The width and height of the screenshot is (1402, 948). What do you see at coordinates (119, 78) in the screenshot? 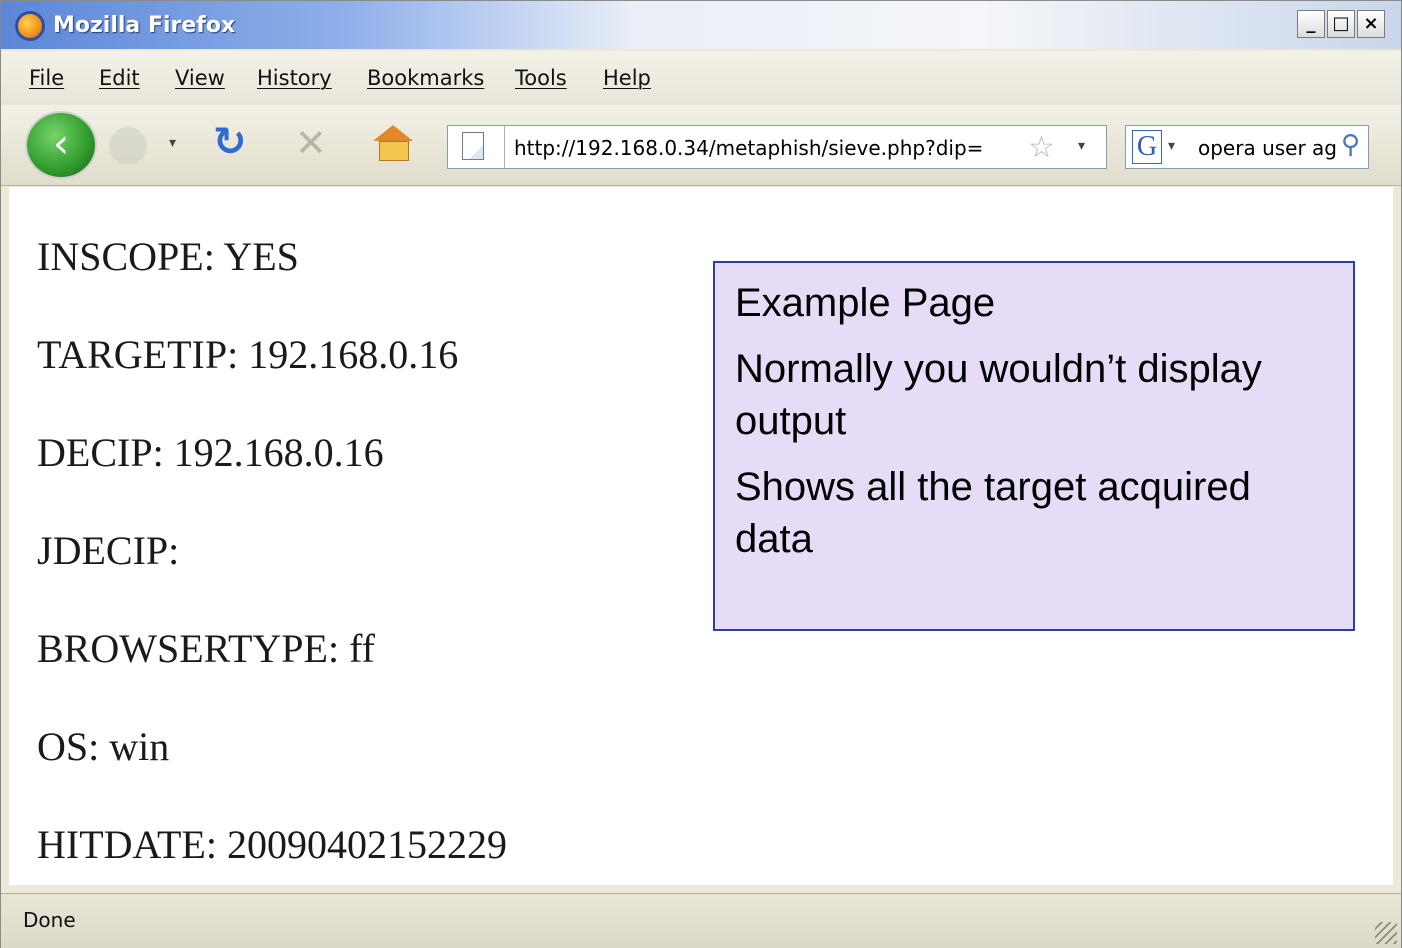
I see `menu-edit: Edit` at bounding box center [119, 78].